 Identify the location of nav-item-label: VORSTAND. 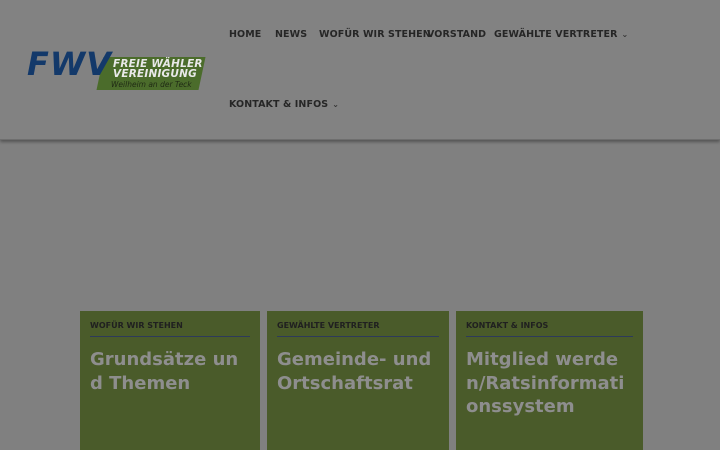
(457, 34).